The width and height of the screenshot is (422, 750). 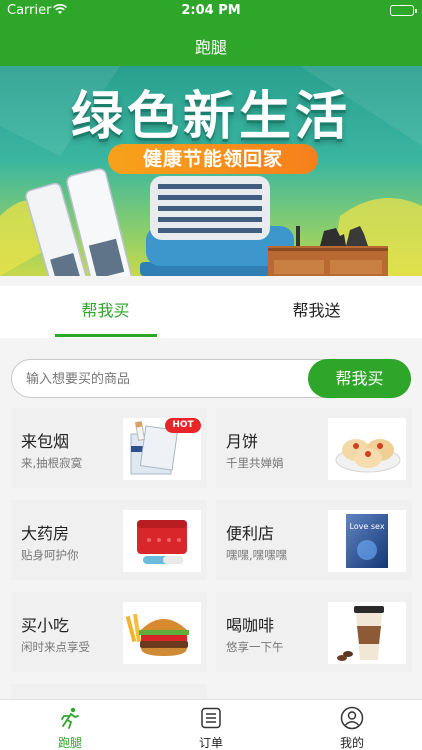 I want to click on category-desc: 嘿嘿,嘿嘿嘿, so click(x=257, y=555).